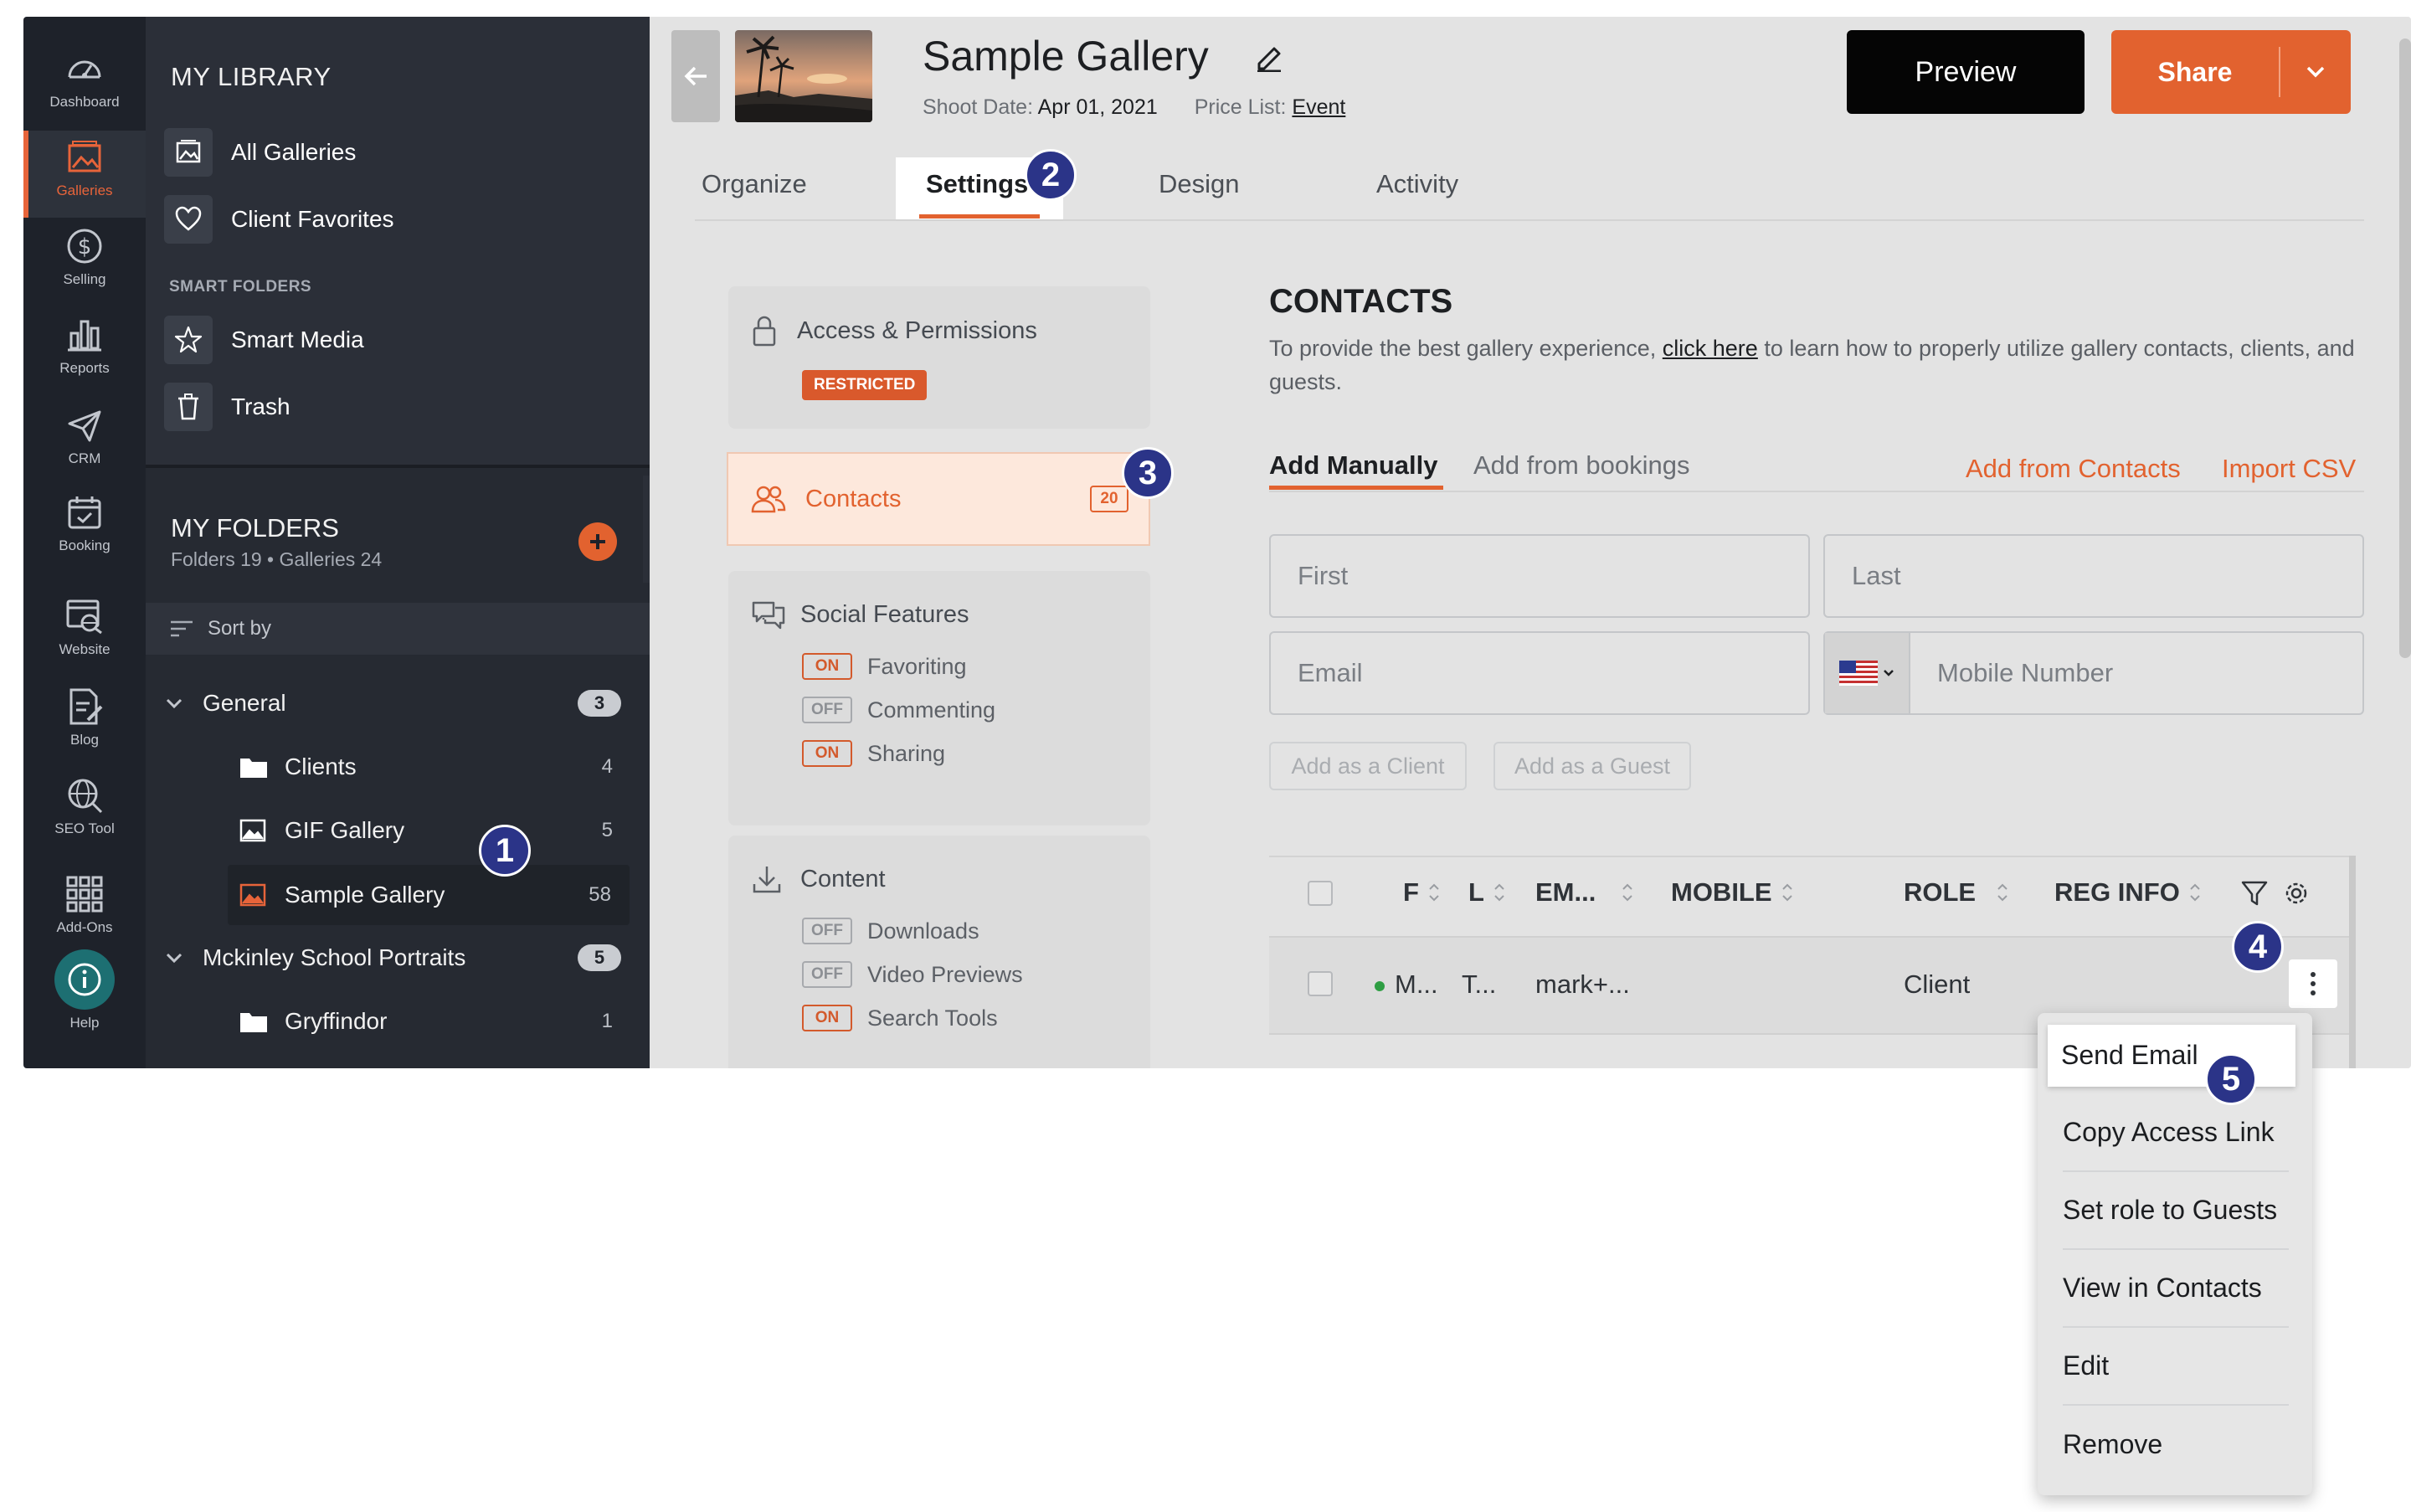 This screenshot has width=2411, height=1512. I want to click on add-as-client-button: Add as a Client, so click(1368, 766).